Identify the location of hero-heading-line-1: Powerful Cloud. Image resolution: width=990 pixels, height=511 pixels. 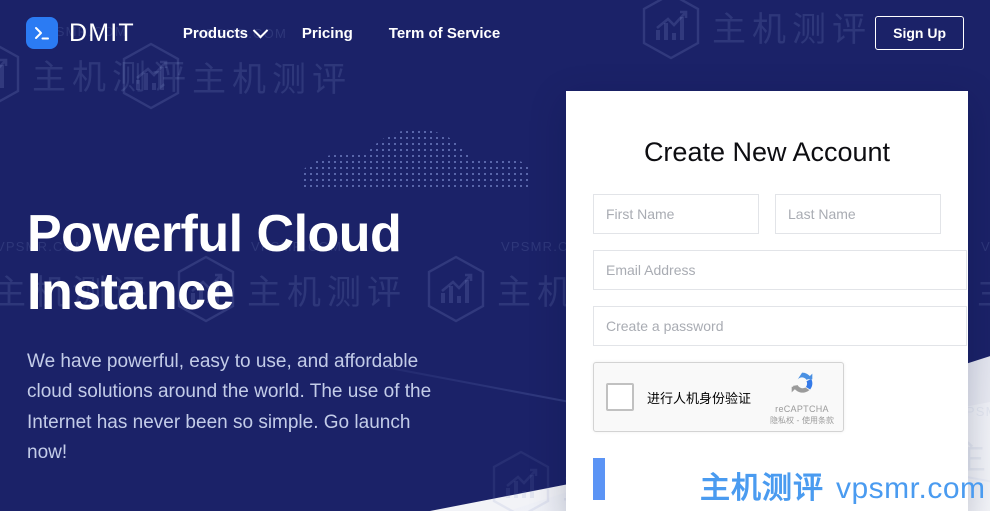
(214, 234).